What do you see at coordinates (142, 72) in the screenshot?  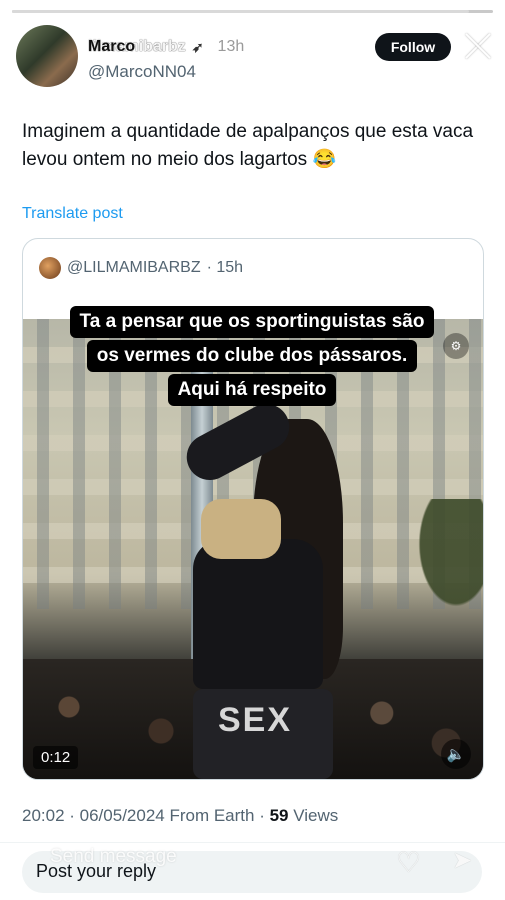 I see `user-handle: @MarcoNN04` at bounding box center [142, 72].